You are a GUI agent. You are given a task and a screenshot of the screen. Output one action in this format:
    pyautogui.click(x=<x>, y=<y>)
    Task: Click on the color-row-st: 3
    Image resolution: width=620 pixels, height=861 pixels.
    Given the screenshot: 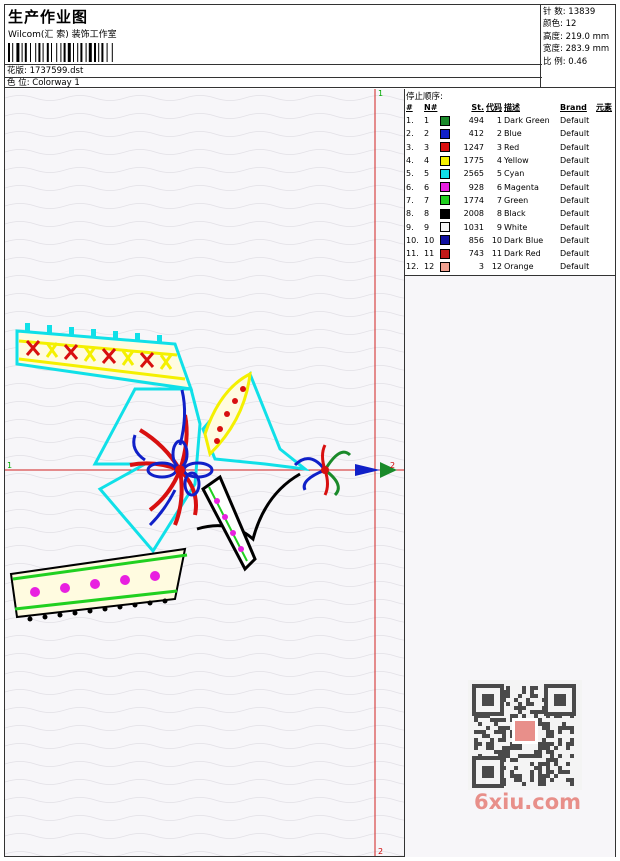 What is the action you would take?
    pyautogui.click(x=481, y=267)
    